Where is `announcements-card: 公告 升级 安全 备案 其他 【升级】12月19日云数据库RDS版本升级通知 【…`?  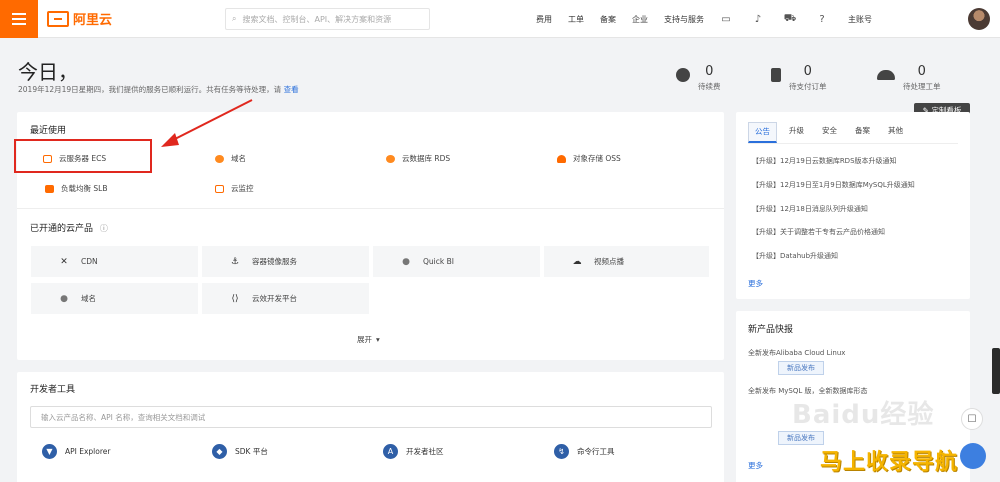
announcements-card: 公告 升级 安全 备案 其他 【升级】12月19日云数据库RDS版本升级通知 【… is located at coordinates (853, 205).